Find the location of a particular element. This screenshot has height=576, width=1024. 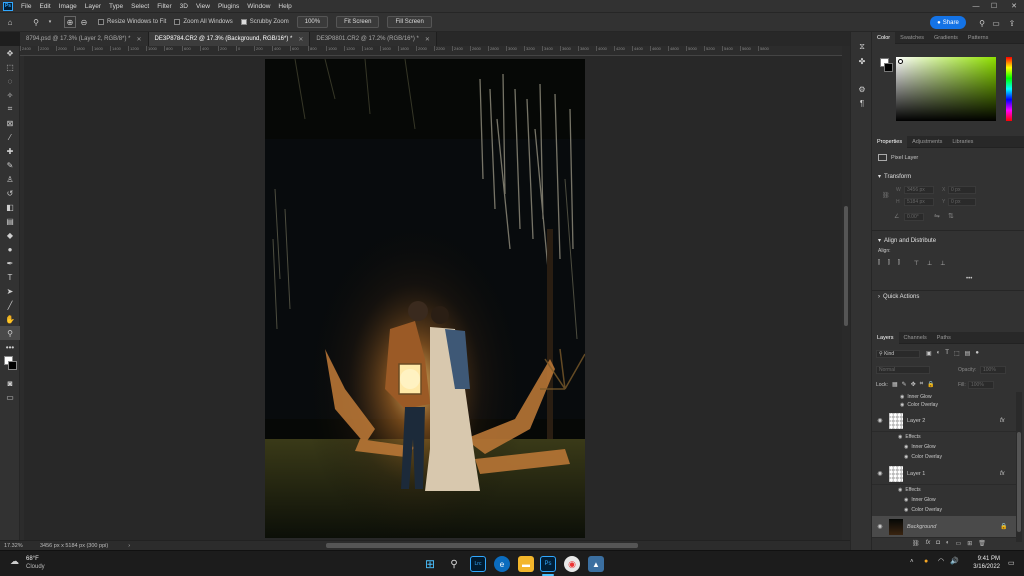

close-window-button: ✕ is located at coordinates (1014, 6).